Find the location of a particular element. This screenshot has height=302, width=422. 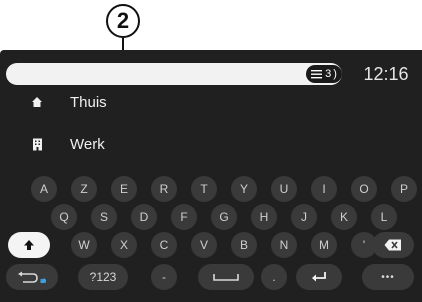

key-h: H is located at coordinates (264, 217).